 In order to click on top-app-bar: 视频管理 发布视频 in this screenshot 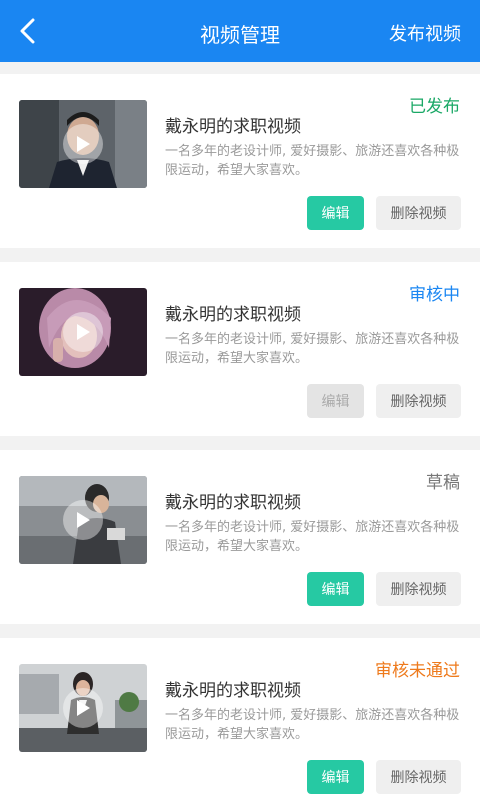, I will do `click(240, 31)`.